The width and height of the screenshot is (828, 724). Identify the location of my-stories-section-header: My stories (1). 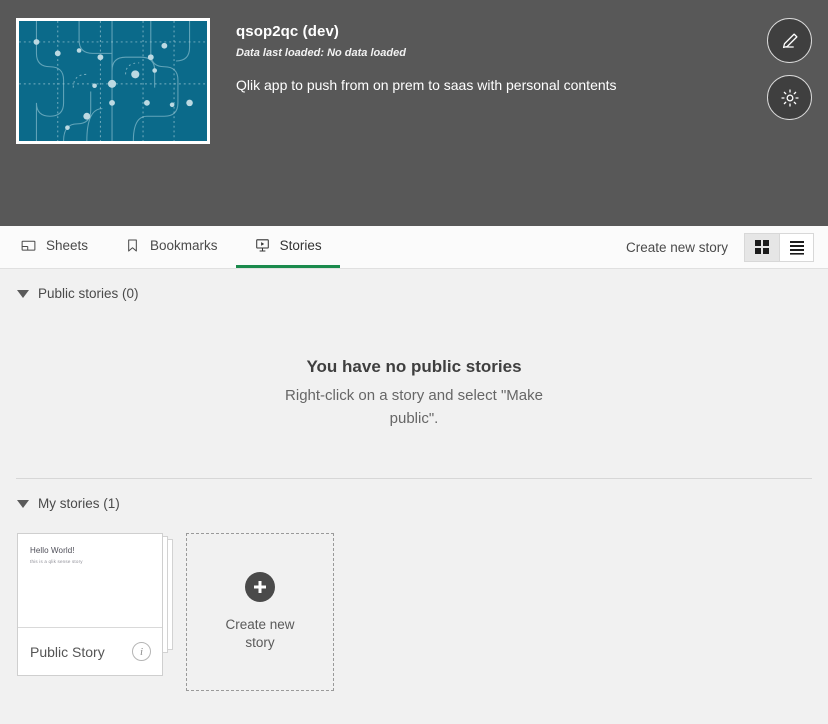
(414, 495).